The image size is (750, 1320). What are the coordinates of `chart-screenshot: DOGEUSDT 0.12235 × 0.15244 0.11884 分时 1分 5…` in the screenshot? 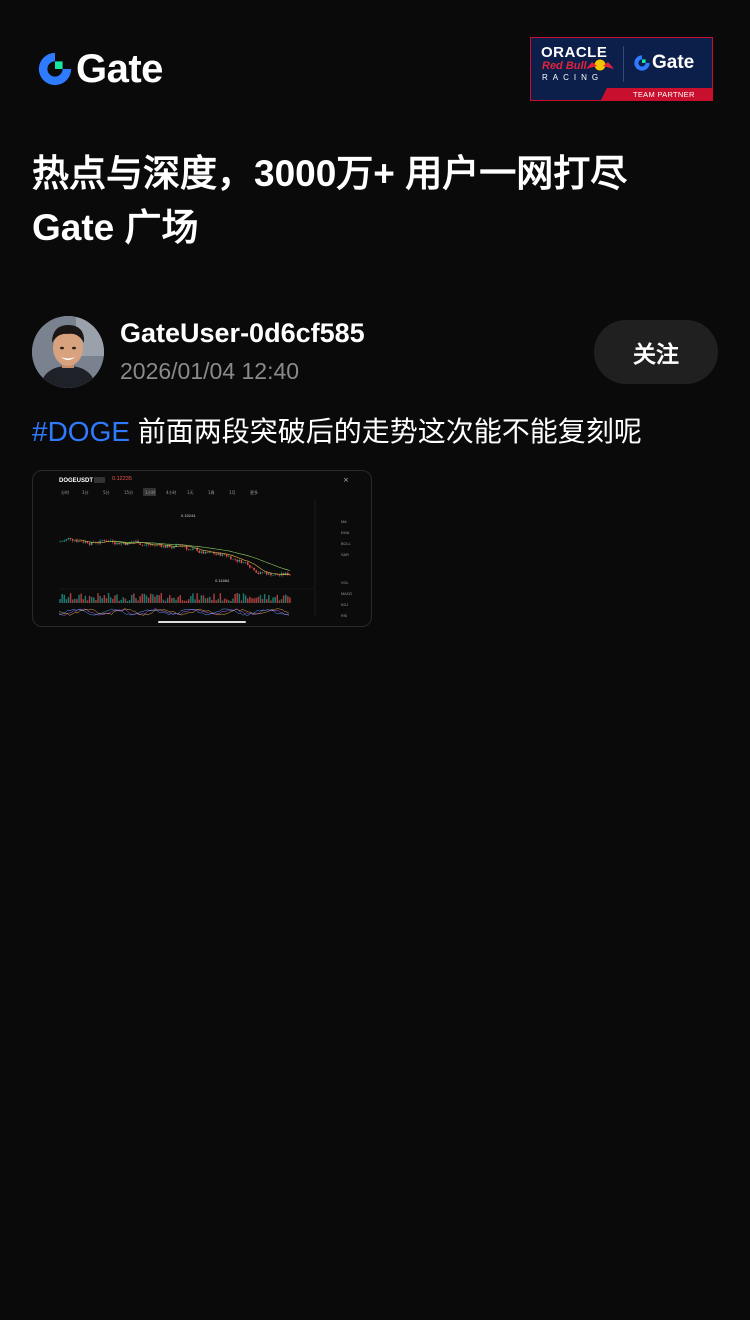 It's located at (205, 549).